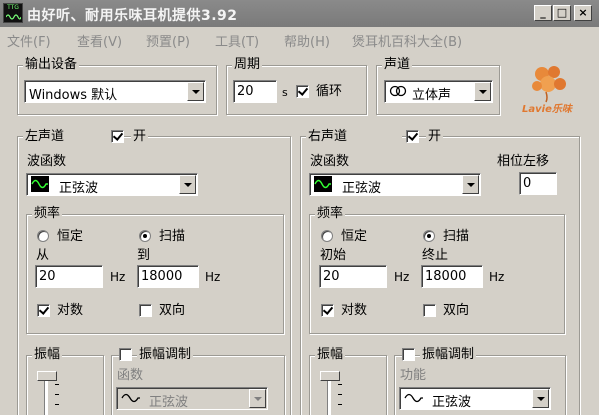 This screenshot has height=415, width=599. What do you see at coordinates (327, 236) in the screenshot?
I see `right-fixed-radio` at bounding box center [327, 236].